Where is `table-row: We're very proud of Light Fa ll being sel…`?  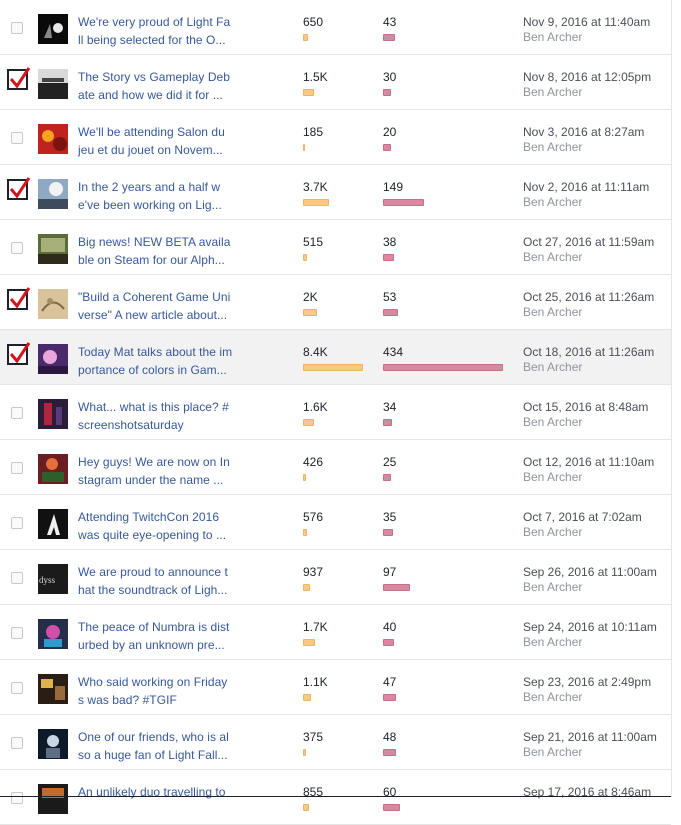
table-row: We're very proud of Light Fa ll being sel… is located at coordinates (335, 27).